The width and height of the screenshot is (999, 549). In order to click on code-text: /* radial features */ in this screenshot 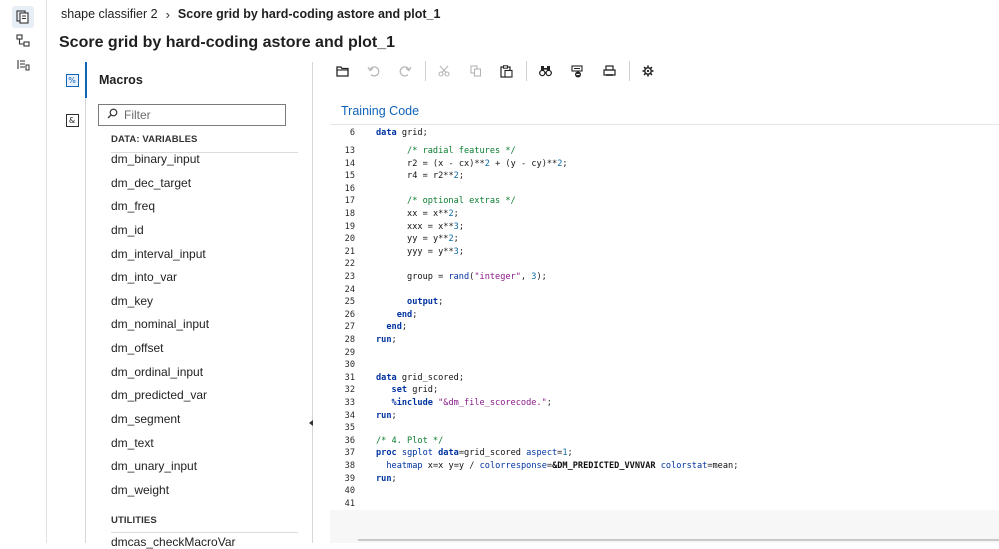, I will do `click(446, 151)`.